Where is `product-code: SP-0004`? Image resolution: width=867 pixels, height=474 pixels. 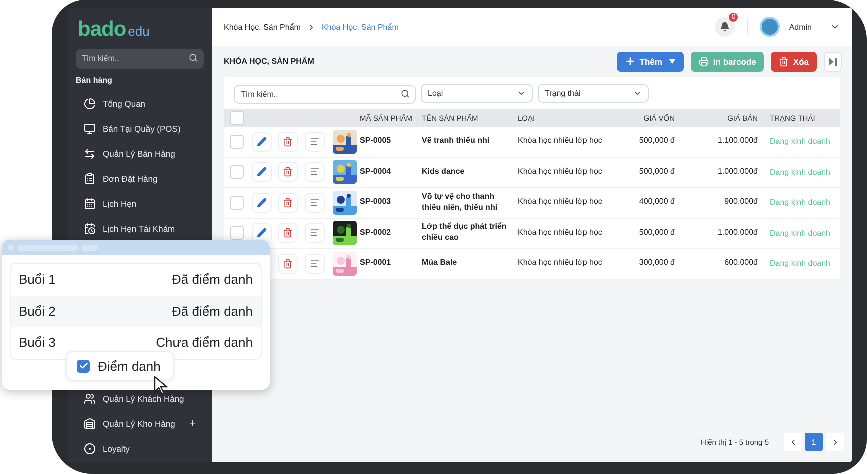
product-code: SP-0004 is located at coordinates (376, 172).